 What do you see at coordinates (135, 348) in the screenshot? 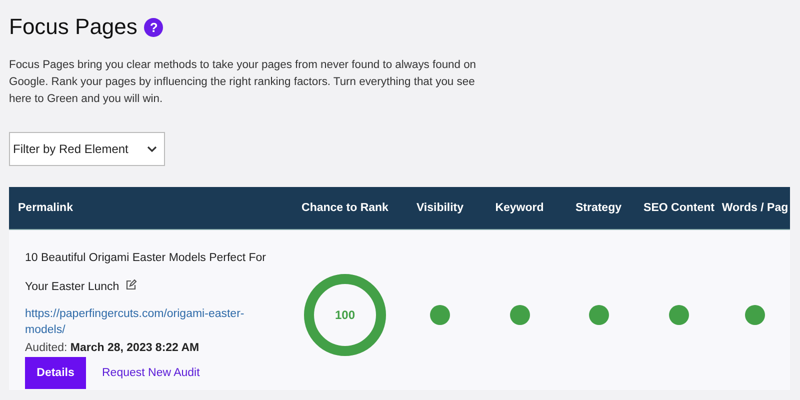
I see `audited-date: March 28, 2023 8:22 AM` at bounding box center [135, 348].